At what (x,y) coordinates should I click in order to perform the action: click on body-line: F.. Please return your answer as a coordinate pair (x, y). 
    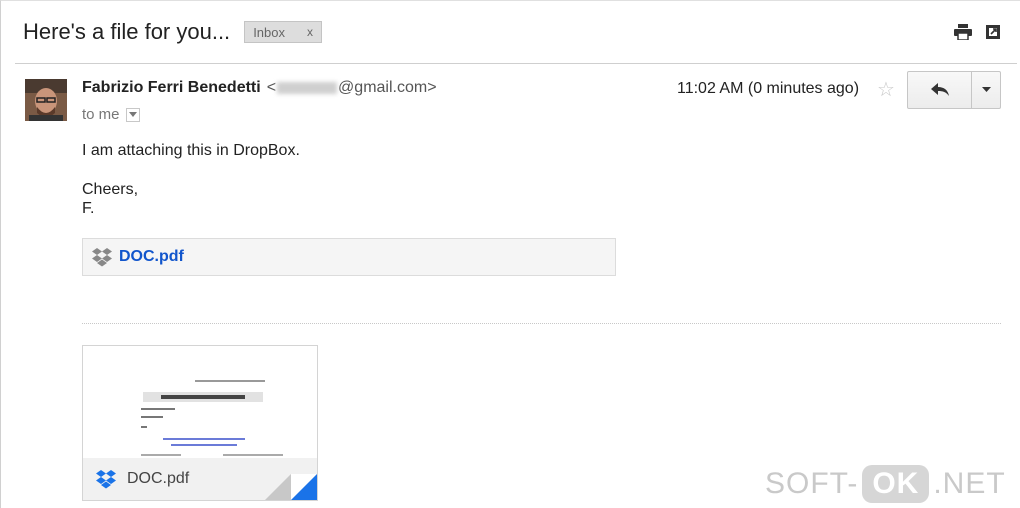
    Looking at the image, I should click on (88, 208).